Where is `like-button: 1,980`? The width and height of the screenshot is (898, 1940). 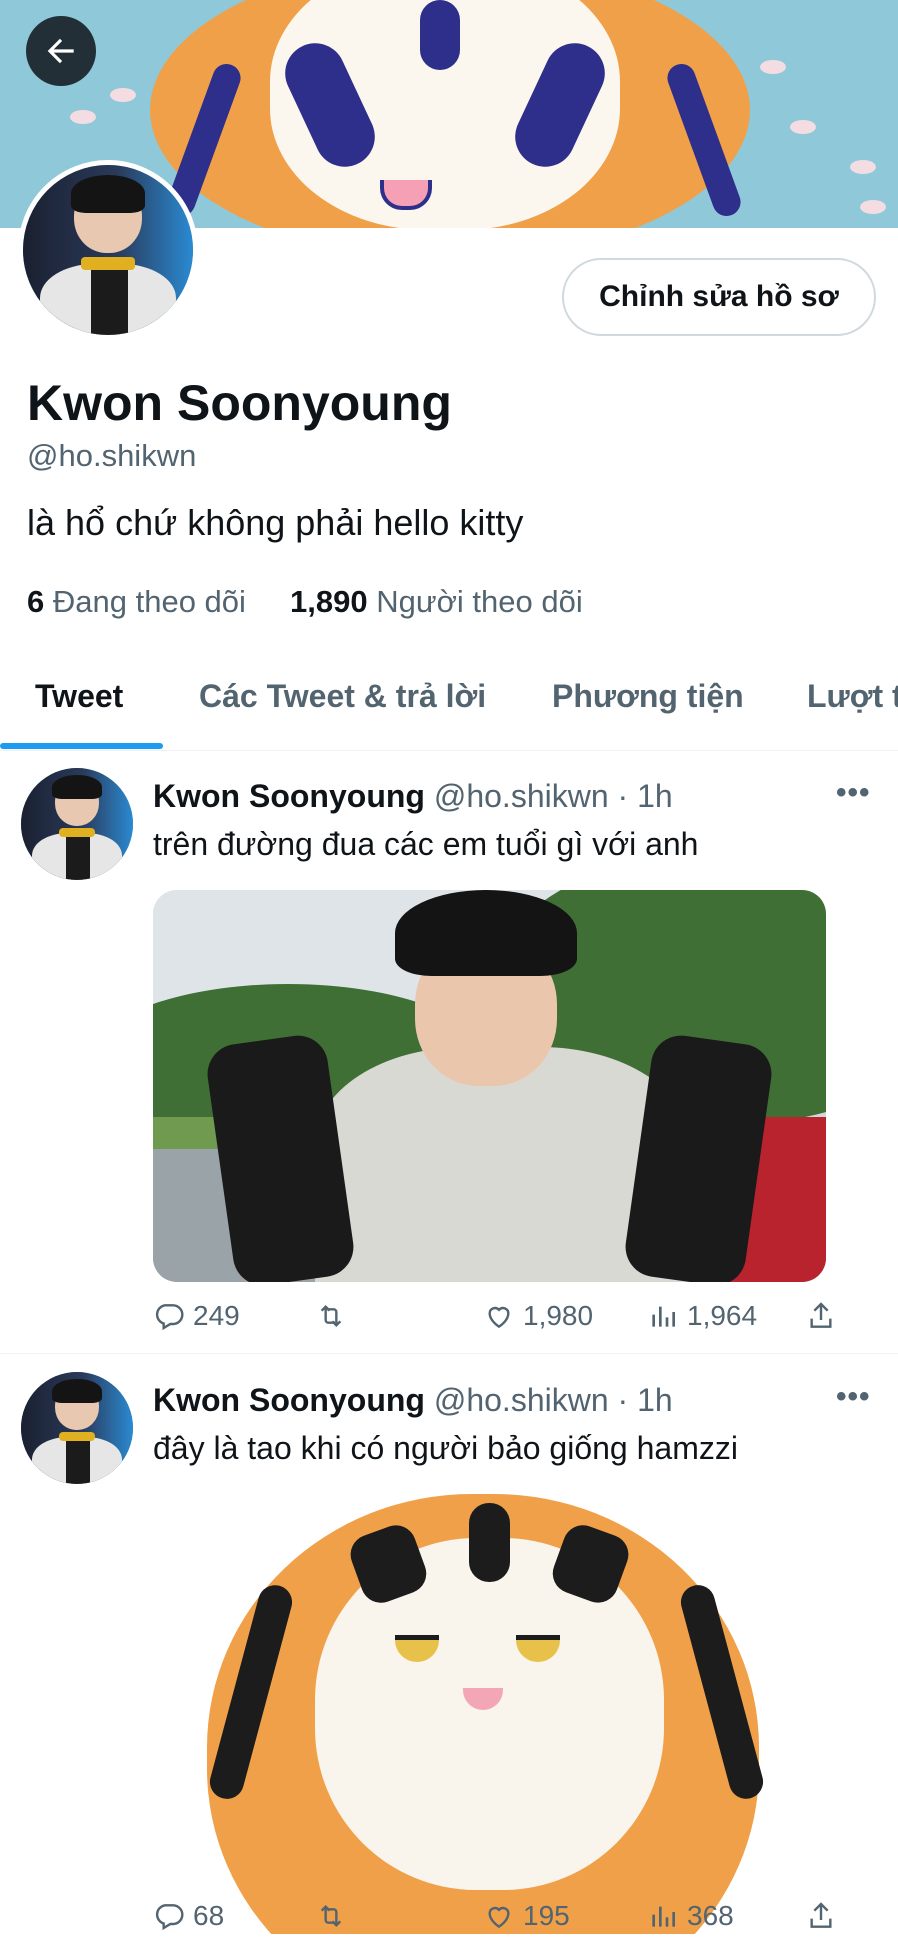
like-button: 1,980 is located at coordinates (538, 1316).